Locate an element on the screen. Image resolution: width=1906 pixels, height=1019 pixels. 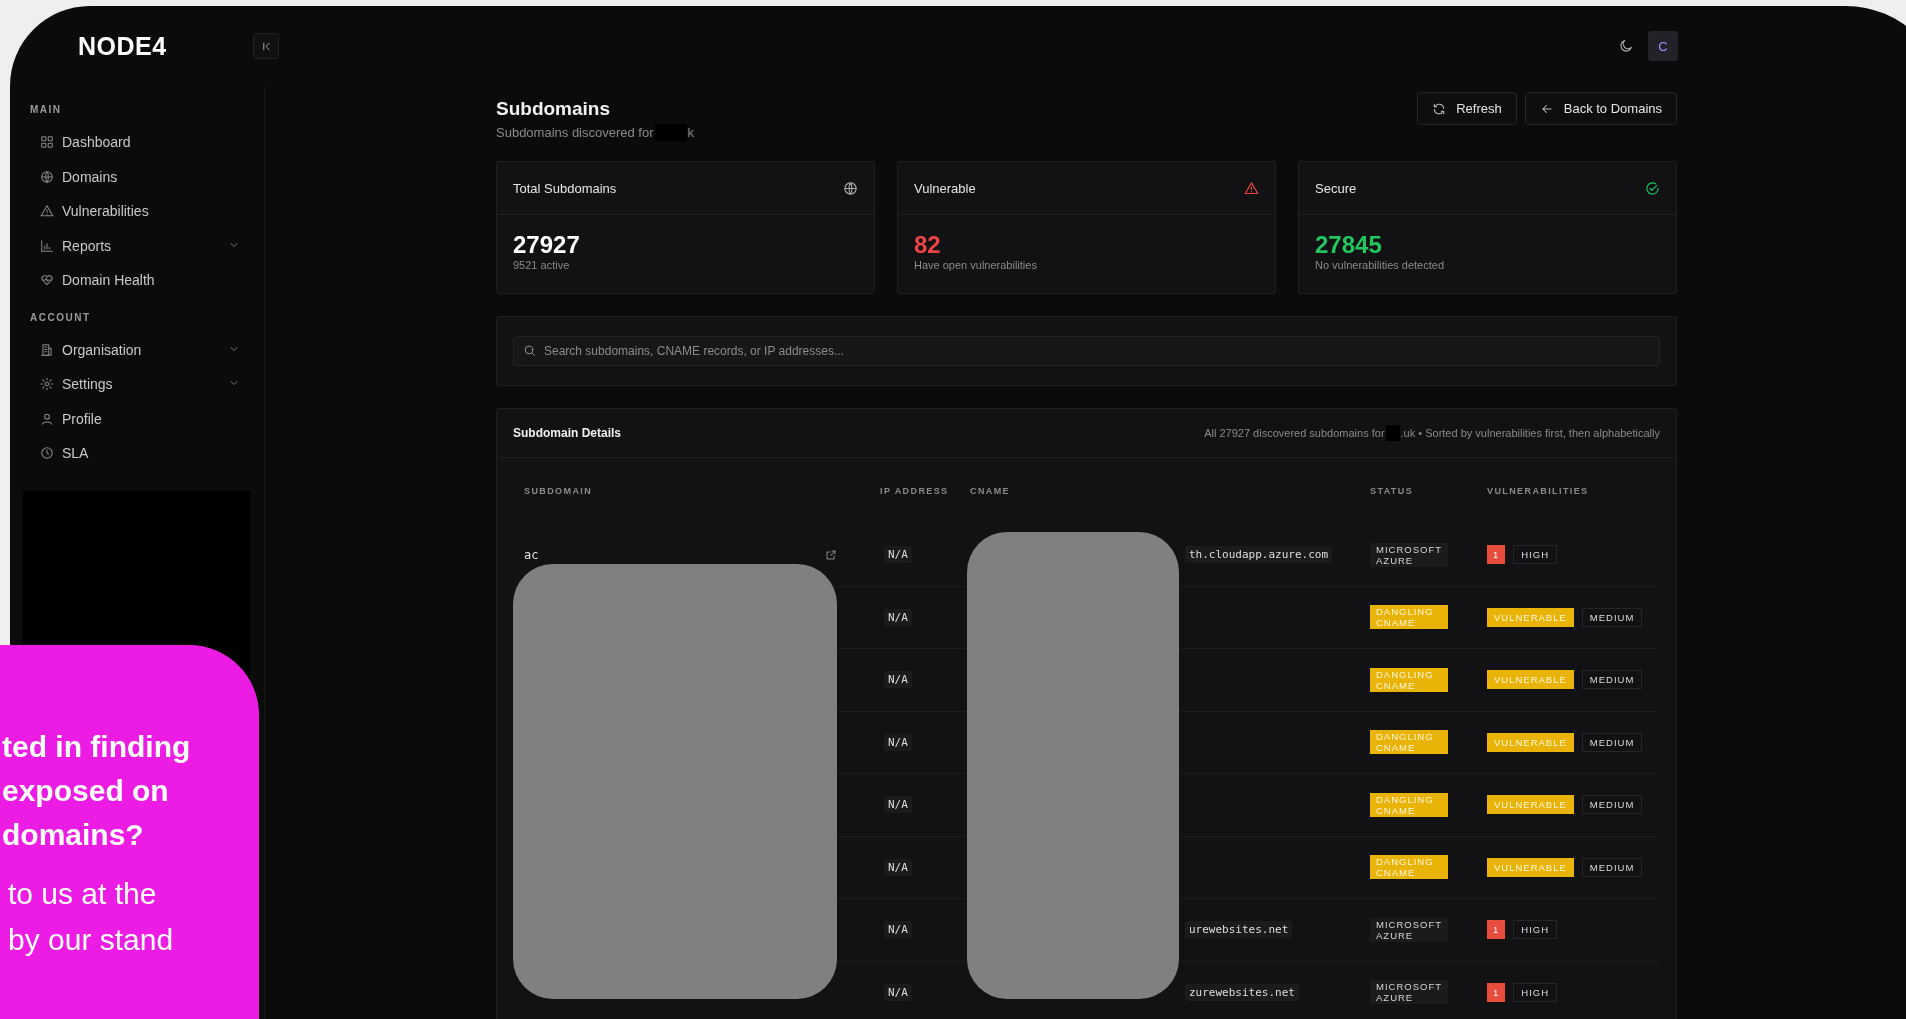
promo-heading: ted in finding exposed on domains? is located at coordinates (97, 791).